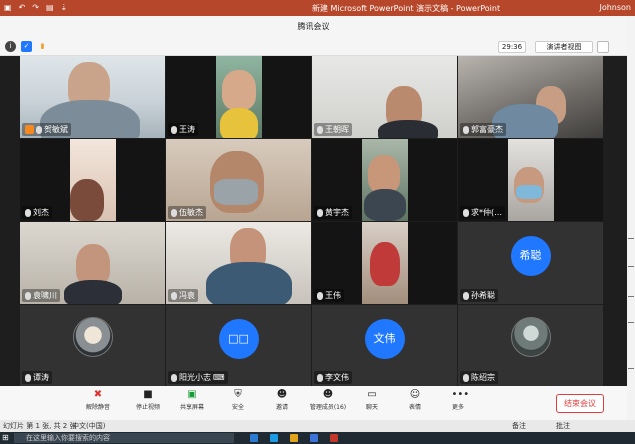  I want to click on powerpoint-icon, so click(334, 438).